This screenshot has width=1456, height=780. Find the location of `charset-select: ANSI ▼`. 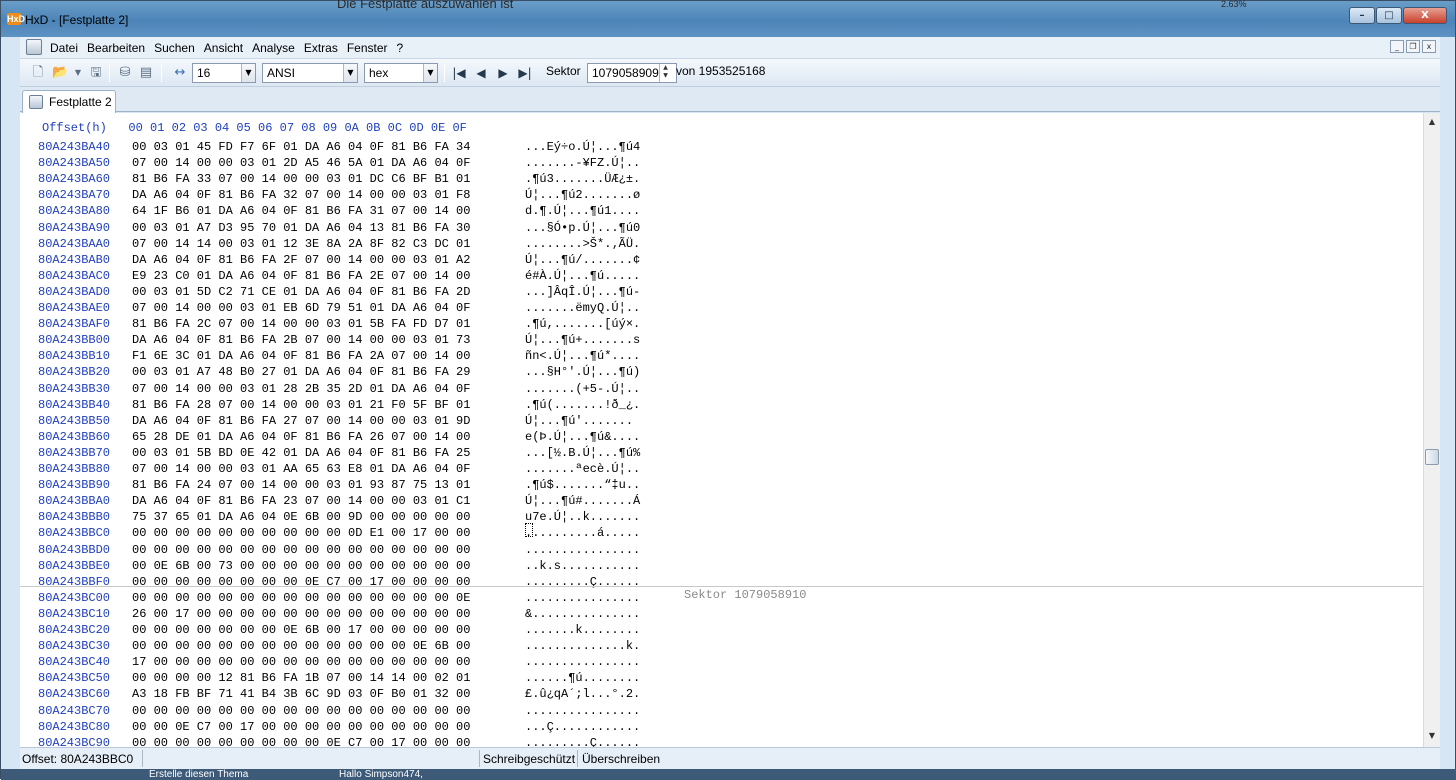

charset-select: ANSI ▼ is located at coordinates (310, 73).